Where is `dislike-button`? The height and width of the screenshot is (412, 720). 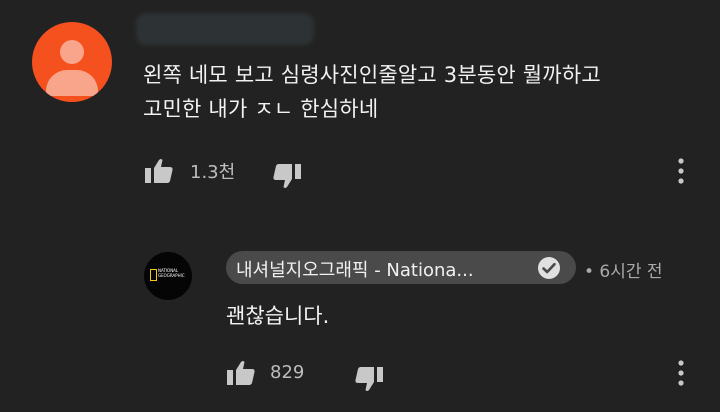
dislike-button is located at coordinates (287, 176).